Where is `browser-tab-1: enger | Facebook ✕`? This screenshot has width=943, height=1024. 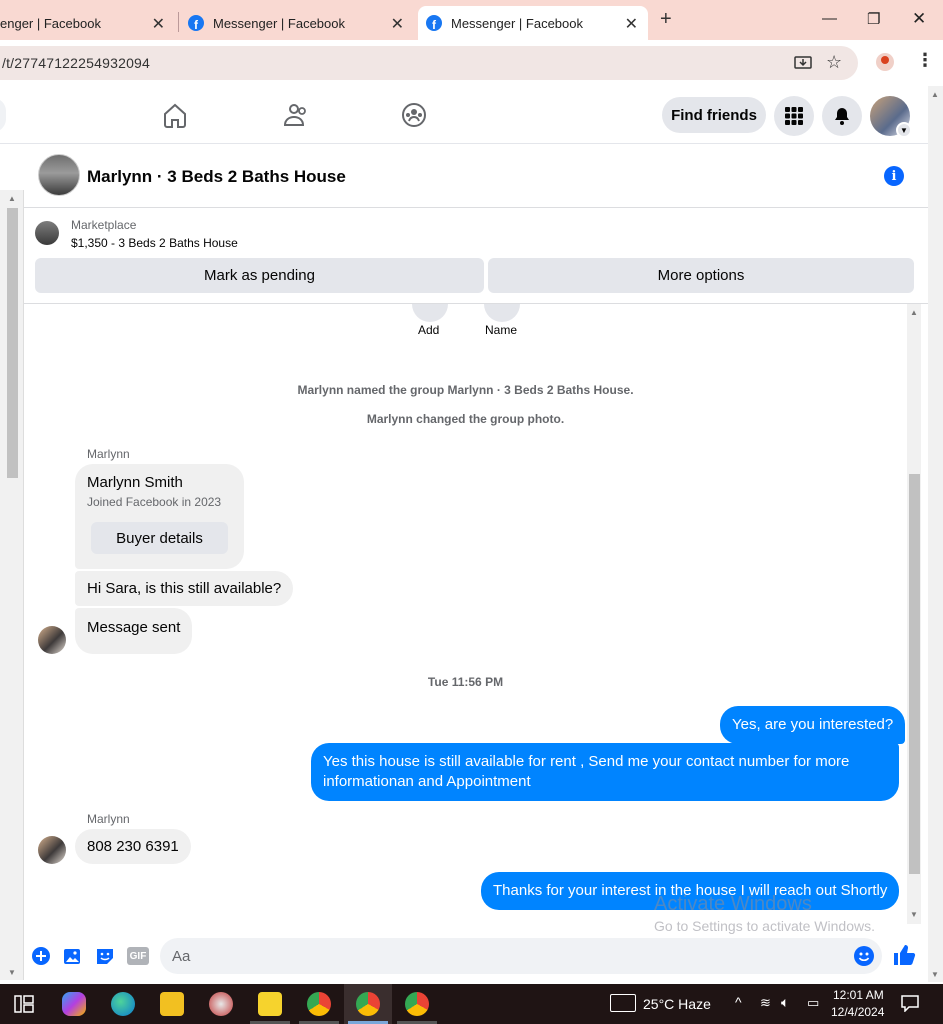
browser-tab-1: enger | Facebook ✕ is located at coordinates (87, 23).